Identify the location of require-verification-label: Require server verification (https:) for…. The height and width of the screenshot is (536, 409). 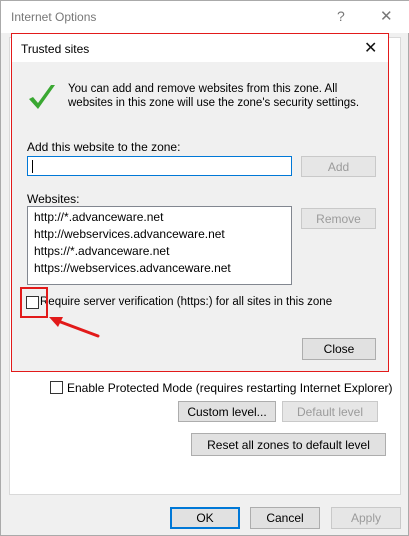
(186, 302).